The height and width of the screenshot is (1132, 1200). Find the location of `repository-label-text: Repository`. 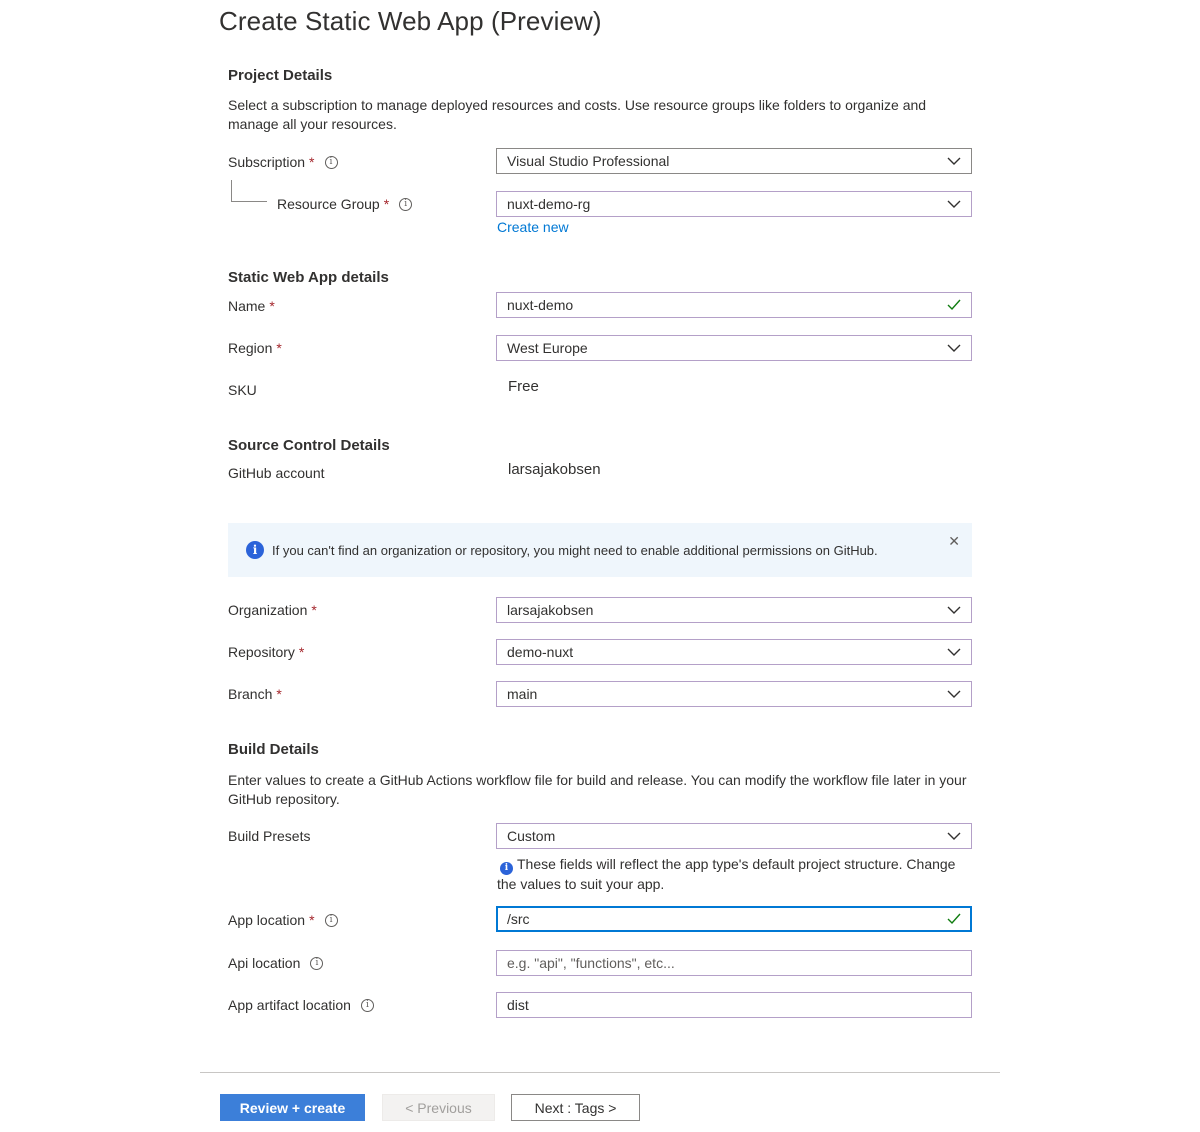

repository-label-text: Repository is located at coordinates (261, 652).